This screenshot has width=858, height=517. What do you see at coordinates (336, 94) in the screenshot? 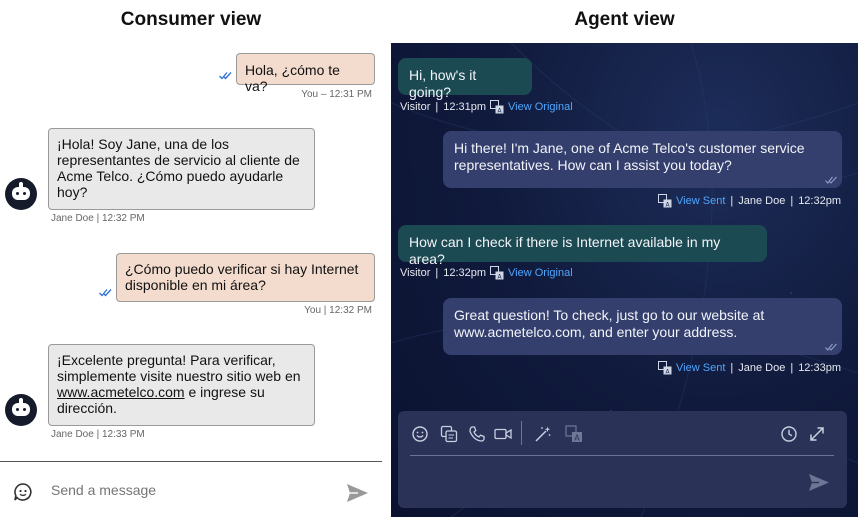
I see `message-meta: You – 12:31 PM` at bounding box center [336, 94].